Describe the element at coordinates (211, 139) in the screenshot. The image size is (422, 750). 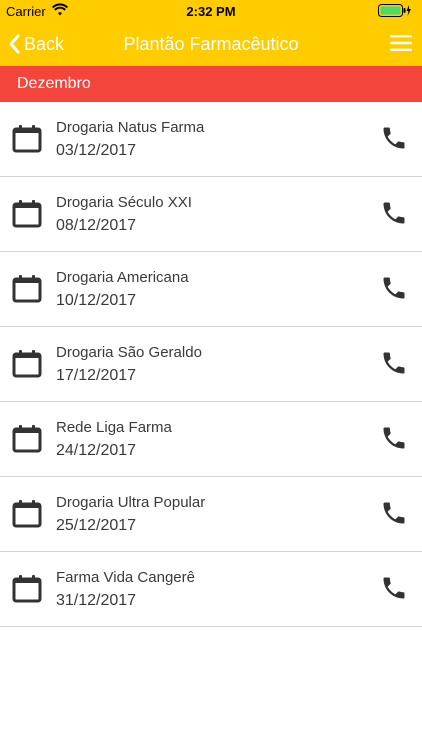
I see `list-item: Drogaria Natus Farma 03/12/2017` at that location.